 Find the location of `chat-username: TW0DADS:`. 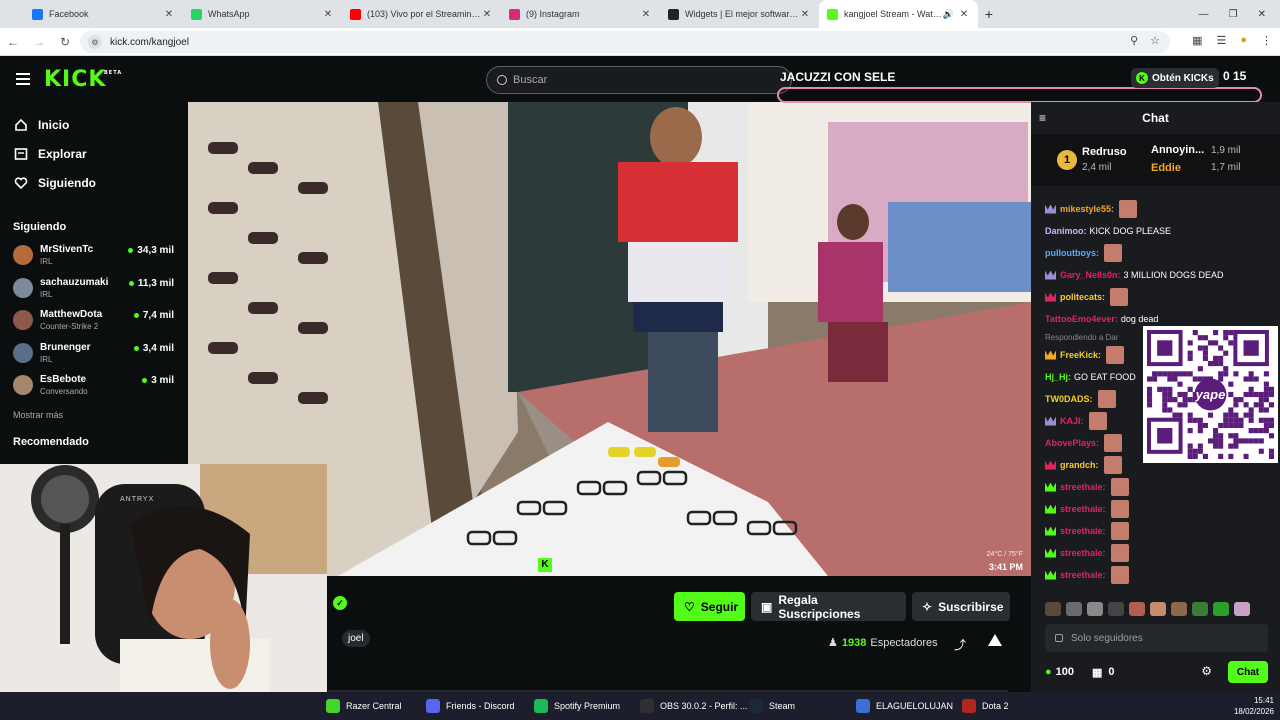

chat-username: TW0DADS: is located at coordinates (1069, 399).